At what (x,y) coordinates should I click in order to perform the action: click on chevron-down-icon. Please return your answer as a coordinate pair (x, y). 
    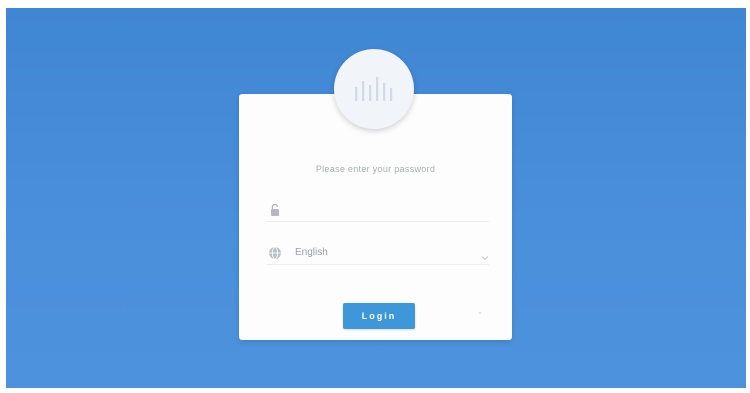
    Looking at the image, I should click on (485, 255).